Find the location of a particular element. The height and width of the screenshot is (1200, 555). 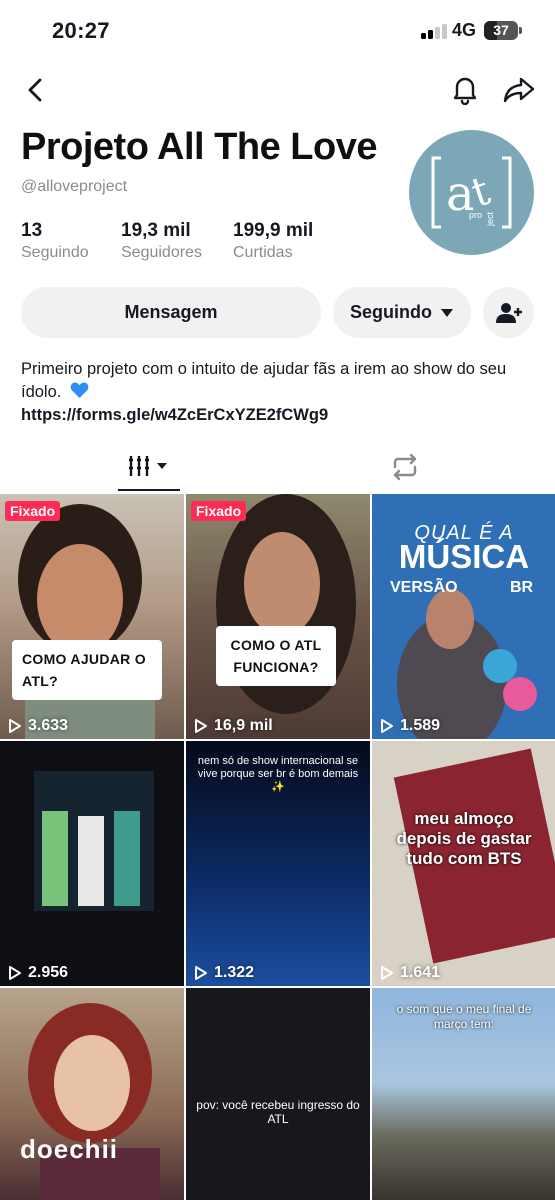

avatar: a t pro ject is located at coordinates (471, 192).